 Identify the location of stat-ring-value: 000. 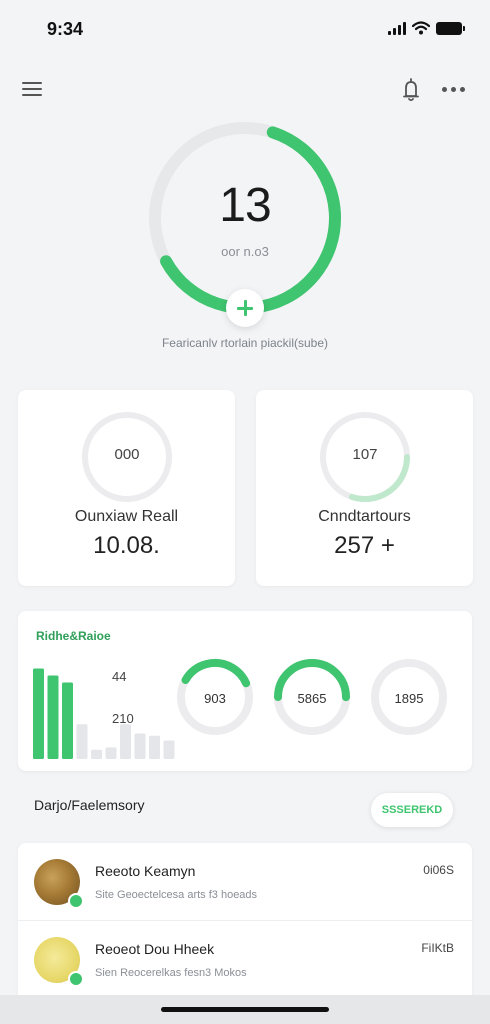
(127, 454).